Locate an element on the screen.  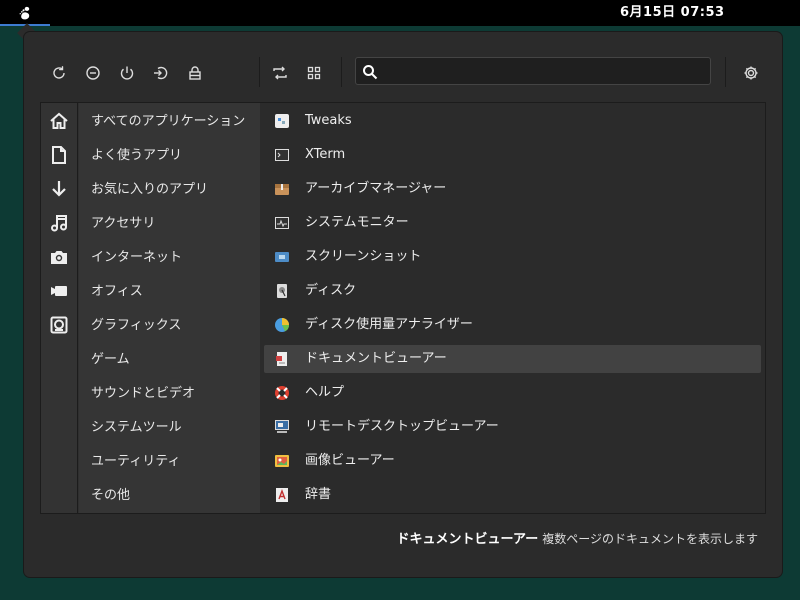
app-label: ディスク is located at coordinates (331, 290).